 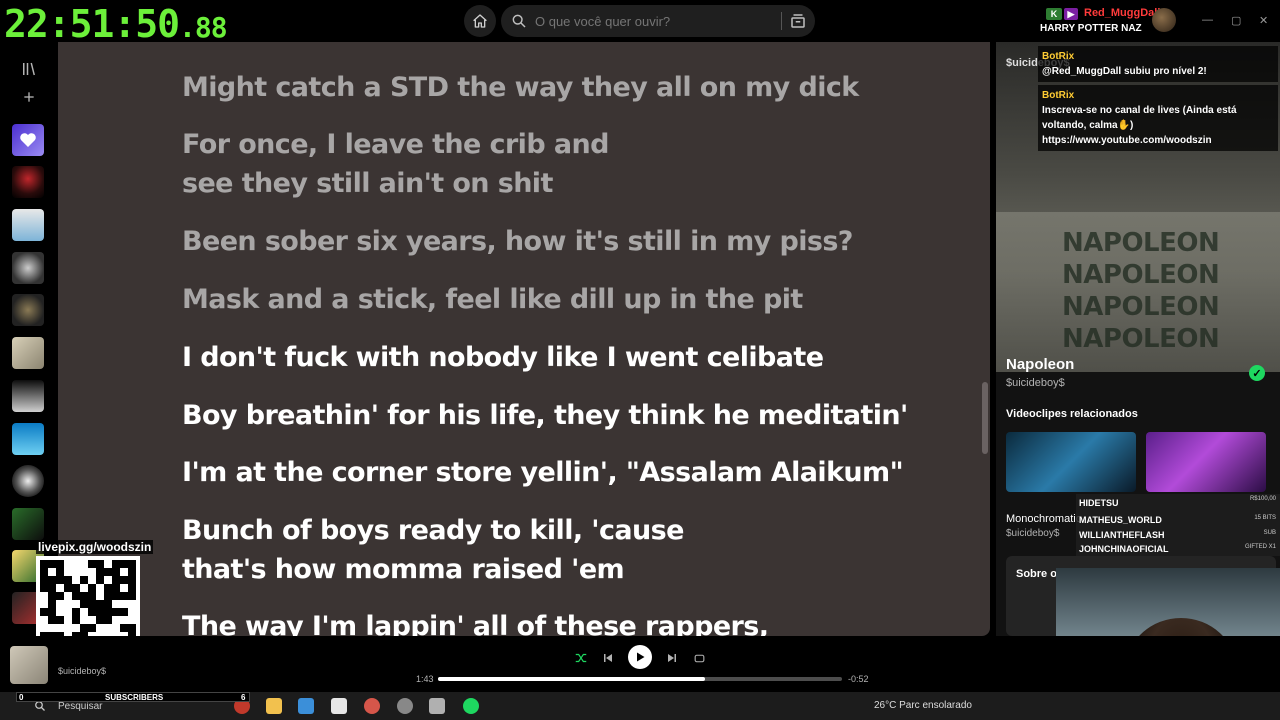 I want to click on create-playlist-button, so click(x=29, y=97).